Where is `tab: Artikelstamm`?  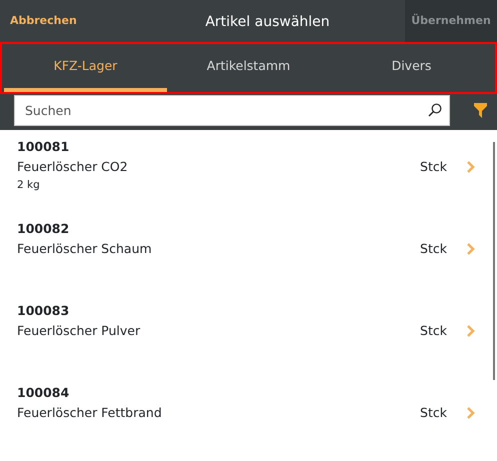
tab: Artikelstamm is located at coordinates (248, 68).